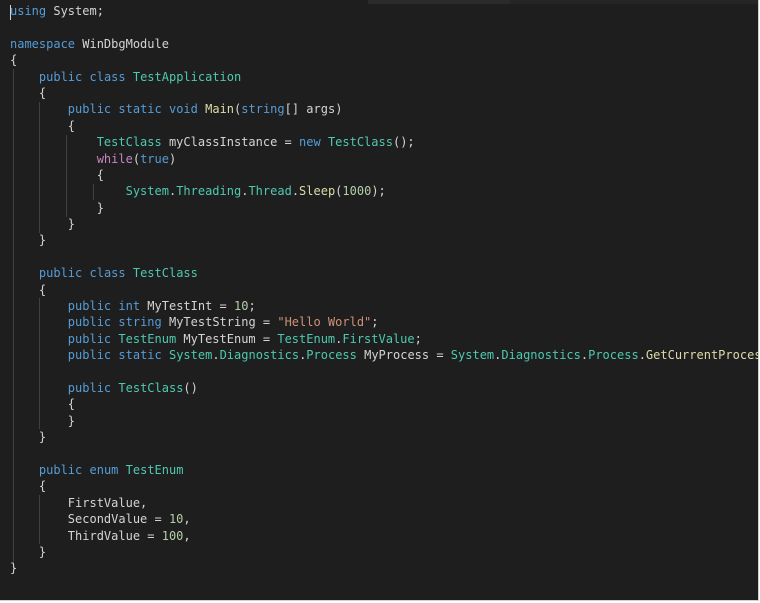 Image resolution: width=760 pixels, height=603 pixels. Describe the element at coordinates (270, 191) in the screenshot. I see `code-token: Thread` at that location.